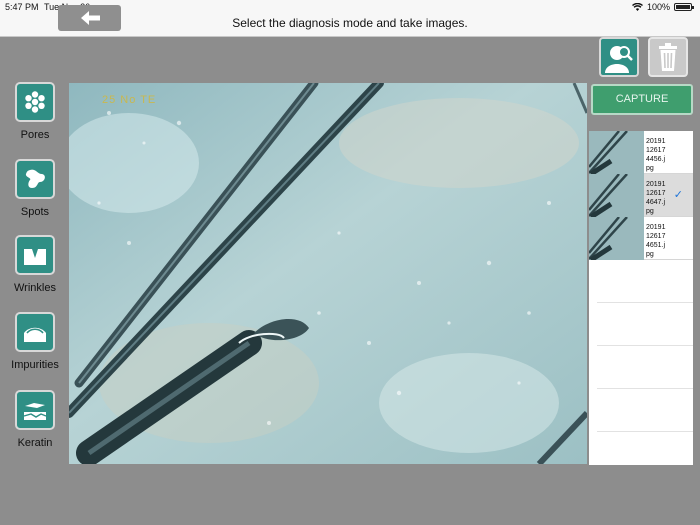 This screenshot has width=700, height=525. What do you see at coordinates (35, 443) in the screenshot?
I see `mode-label: Keratin` at bounding box center [35, 443].